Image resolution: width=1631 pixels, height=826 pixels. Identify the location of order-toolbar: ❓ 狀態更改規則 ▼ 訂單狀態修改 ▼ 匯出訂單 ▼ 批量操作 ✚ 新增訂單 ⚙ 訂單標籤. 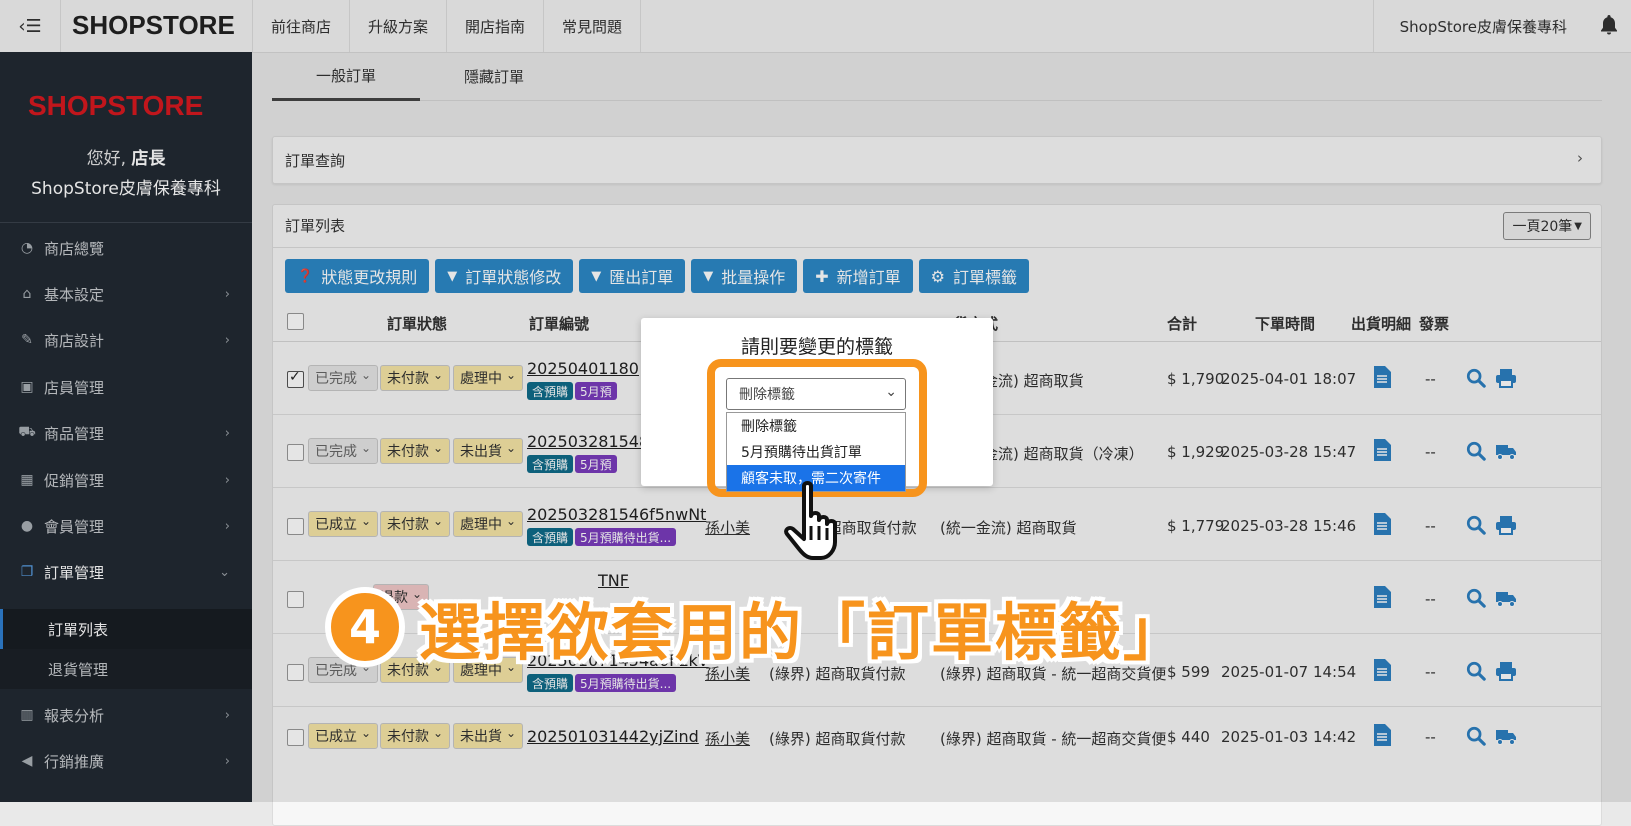
(657, 276).